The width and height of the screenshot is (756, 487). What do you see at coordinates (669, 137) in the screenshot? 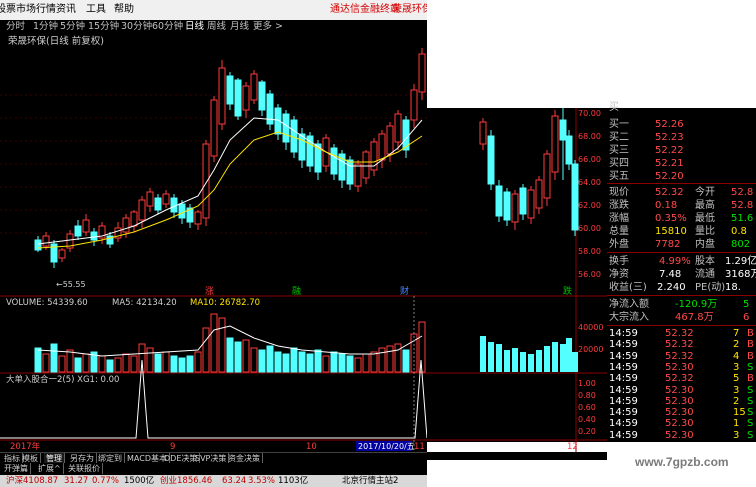
I see `bid-level-price: 52.23` at bounding box center [669, 137].